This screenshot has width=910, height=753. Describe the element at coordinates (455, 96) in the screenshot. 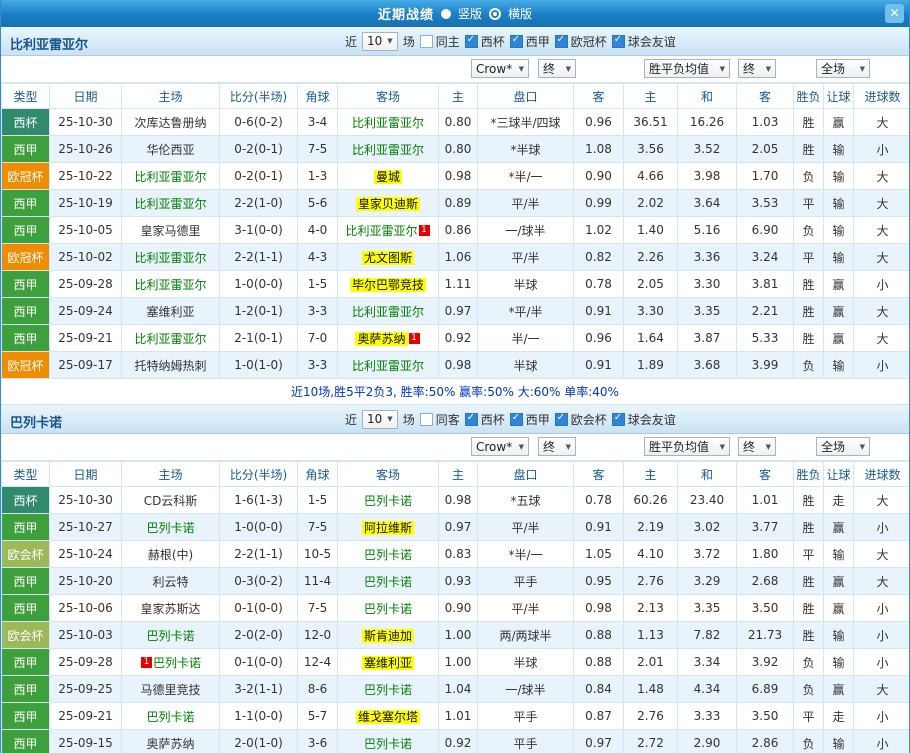

I see `table-header-row: 类型 日期 主场 比分(半场) 角球 客场主盘口客主和客胜负 让球 进球数` at that location.